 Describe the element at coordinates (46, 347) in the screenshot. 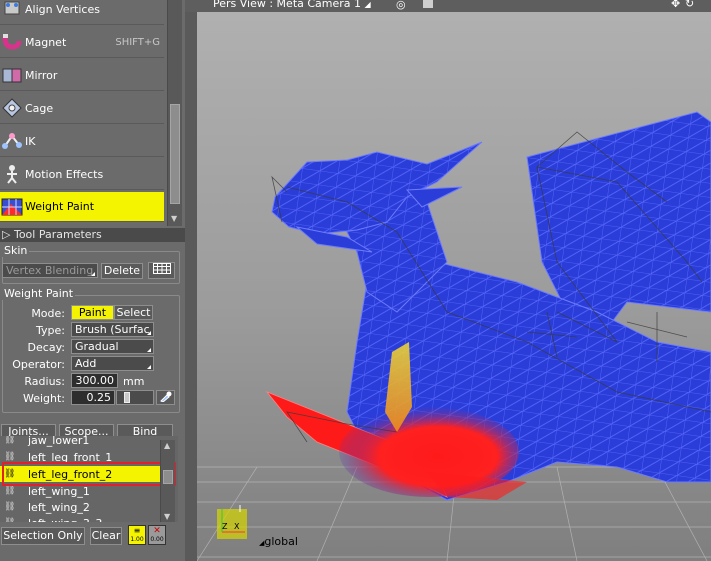

I see `decay-label: Decay:` at that location.